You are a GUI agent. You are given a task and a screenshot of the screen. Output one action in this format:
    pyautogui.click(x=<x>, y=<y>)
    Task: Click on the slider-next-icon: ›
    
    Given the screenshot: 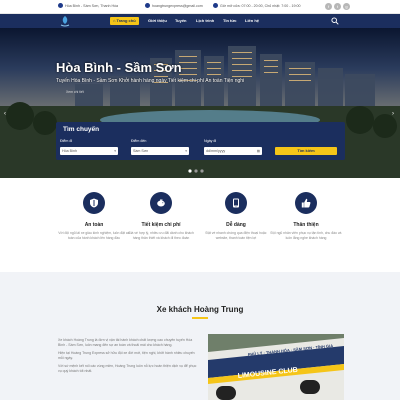 What is the action you would take?
    pyautogui.click(x=393, y=114)
    